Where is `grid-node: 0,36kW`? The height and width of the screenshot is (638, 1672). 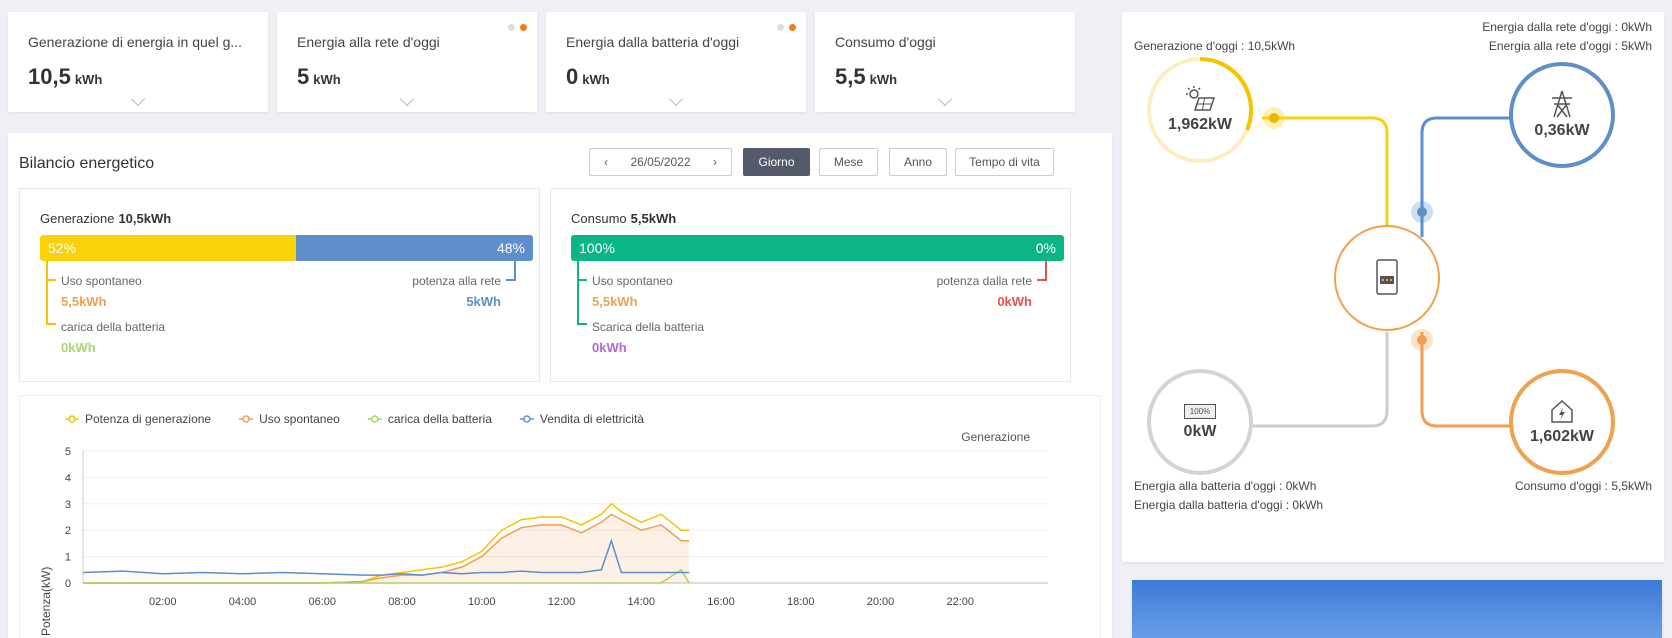 grid-node: 0,36kW is located at coordinates (1562, 115).